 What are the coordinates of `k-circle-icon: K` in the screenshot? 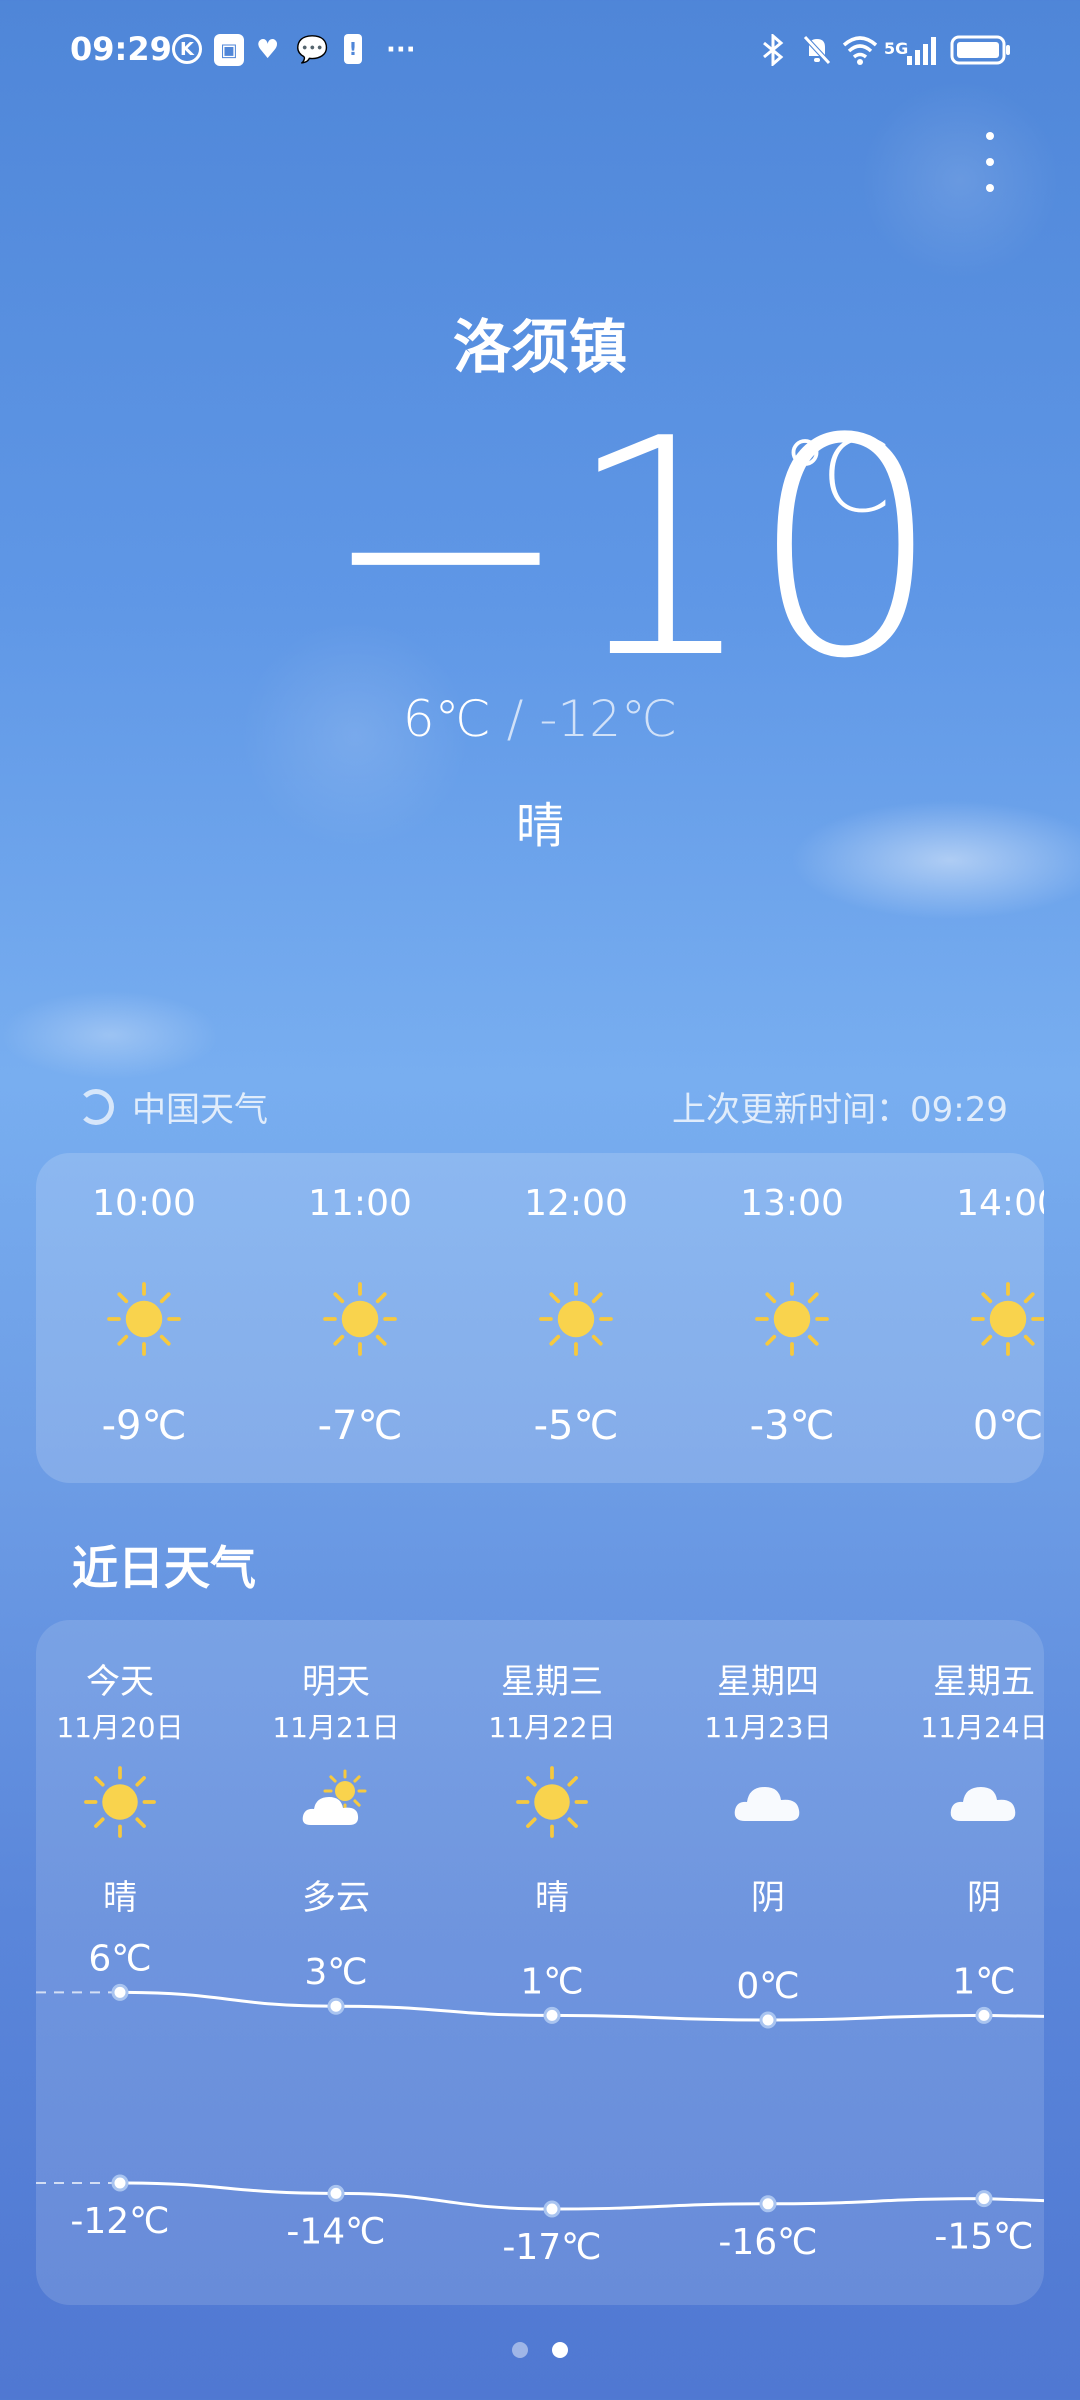 It's located at (187, 49).